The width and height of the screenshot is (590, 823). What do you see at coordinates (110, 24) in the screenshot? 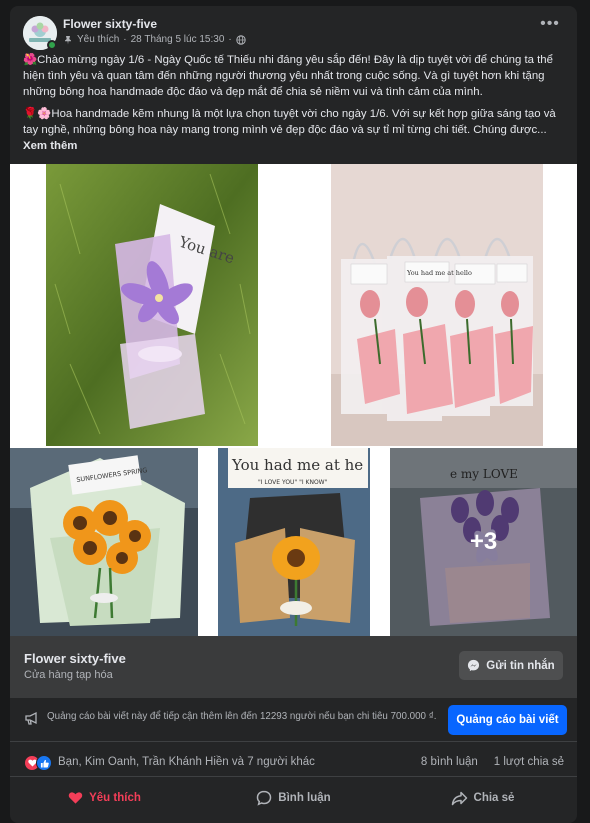
I see `page-name: Flower sixty-five` at bounding box center [110, 24].